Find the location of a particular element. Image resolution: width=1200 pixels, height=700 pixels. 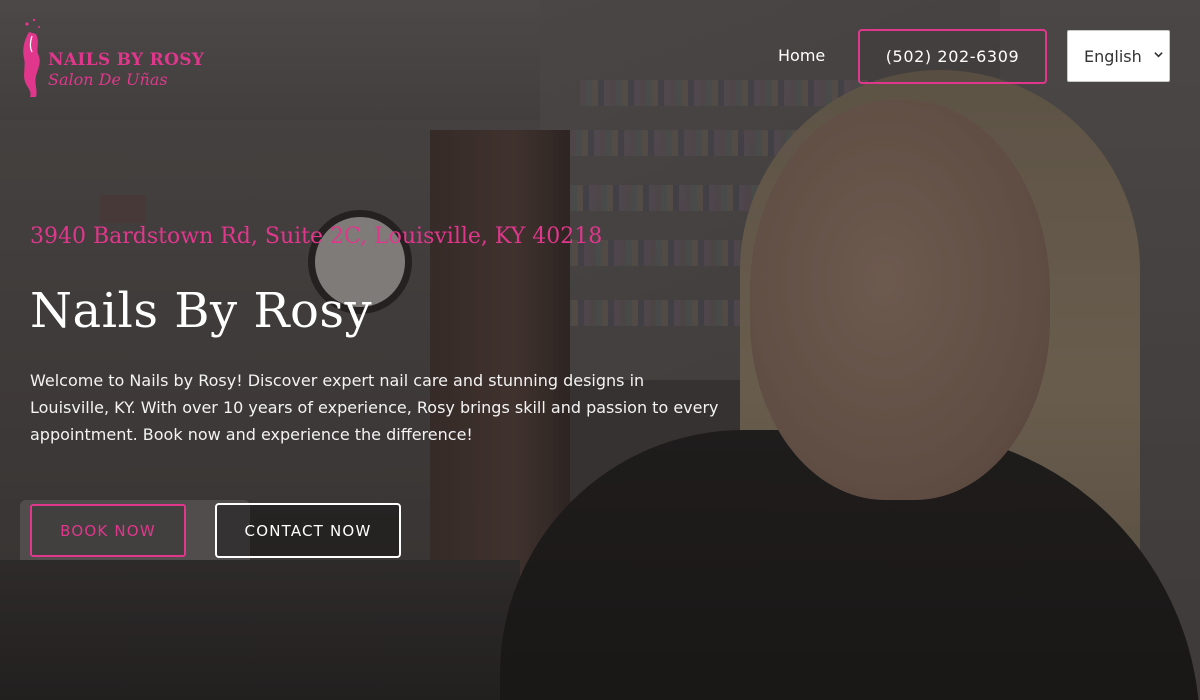

chevron-down-icon is located at coordinates (1158, 55).